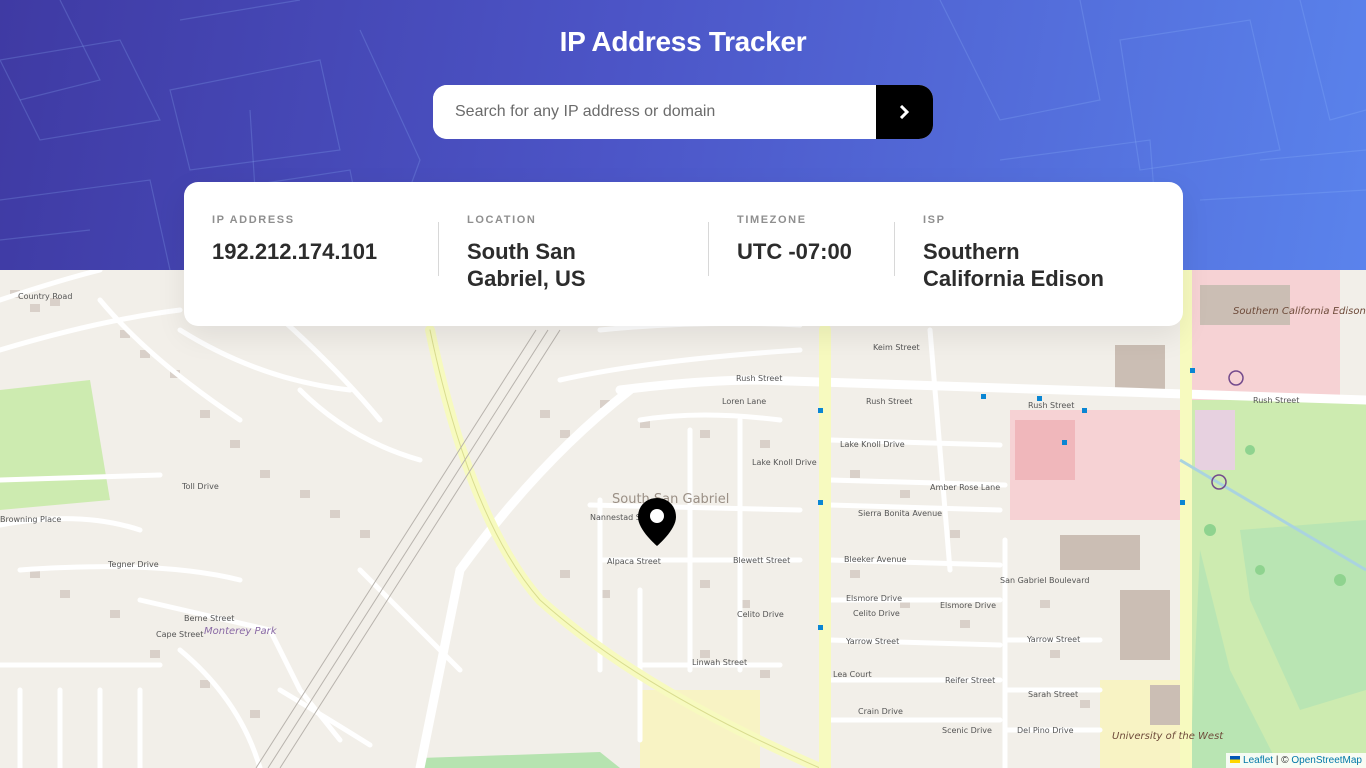  Describe the element at coordinates (295, 251) in the screenshot. I see `ip-address-value: 192.212.174.101` at that location.